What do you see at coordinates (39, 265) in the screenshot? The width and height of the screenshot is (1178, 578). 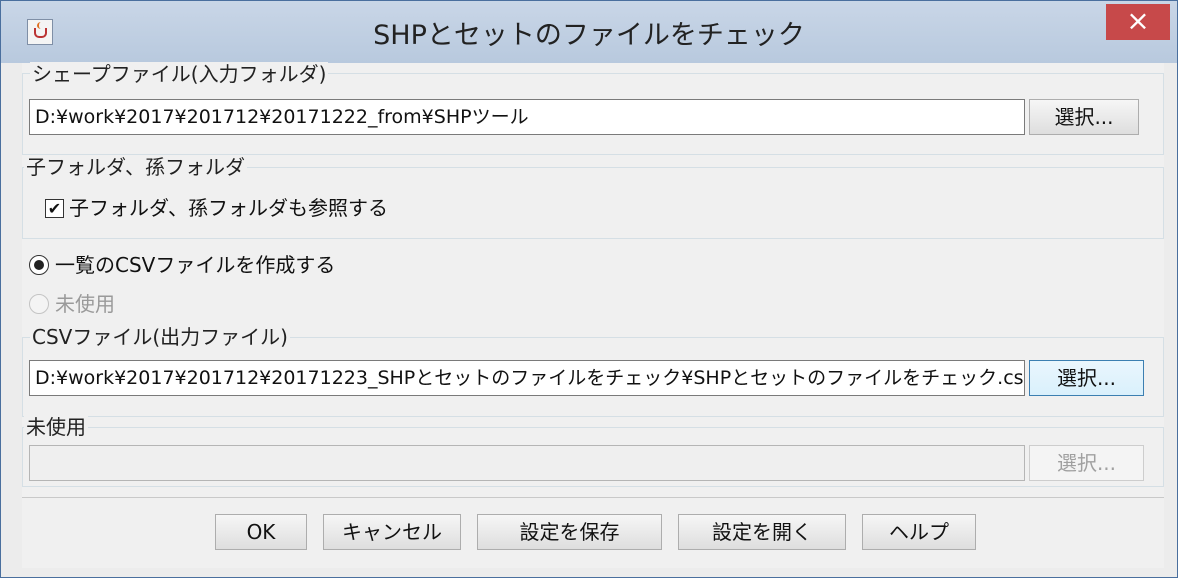 I see `create-csv-radio` at bounding box center [39, 265].